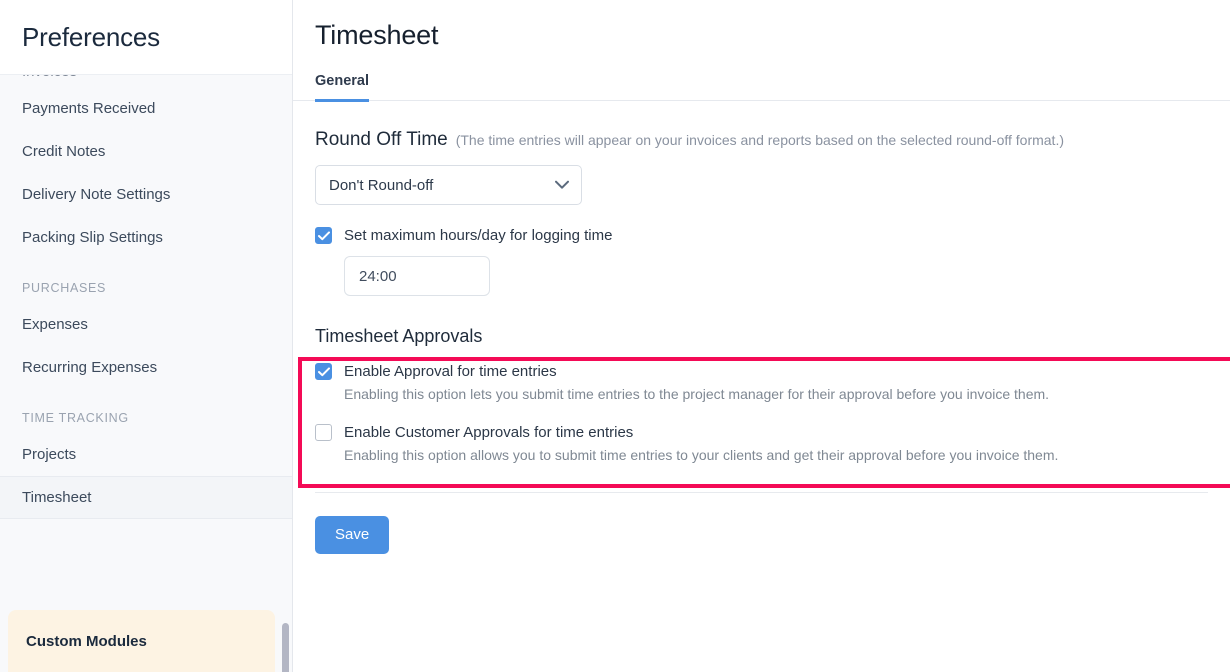 This screenshot has height=672, width=1230. Describe the element at coordinates (478, 235) in the screenshot. I see `max-hours-label: Set maximum hours/day for logging time` at that location.